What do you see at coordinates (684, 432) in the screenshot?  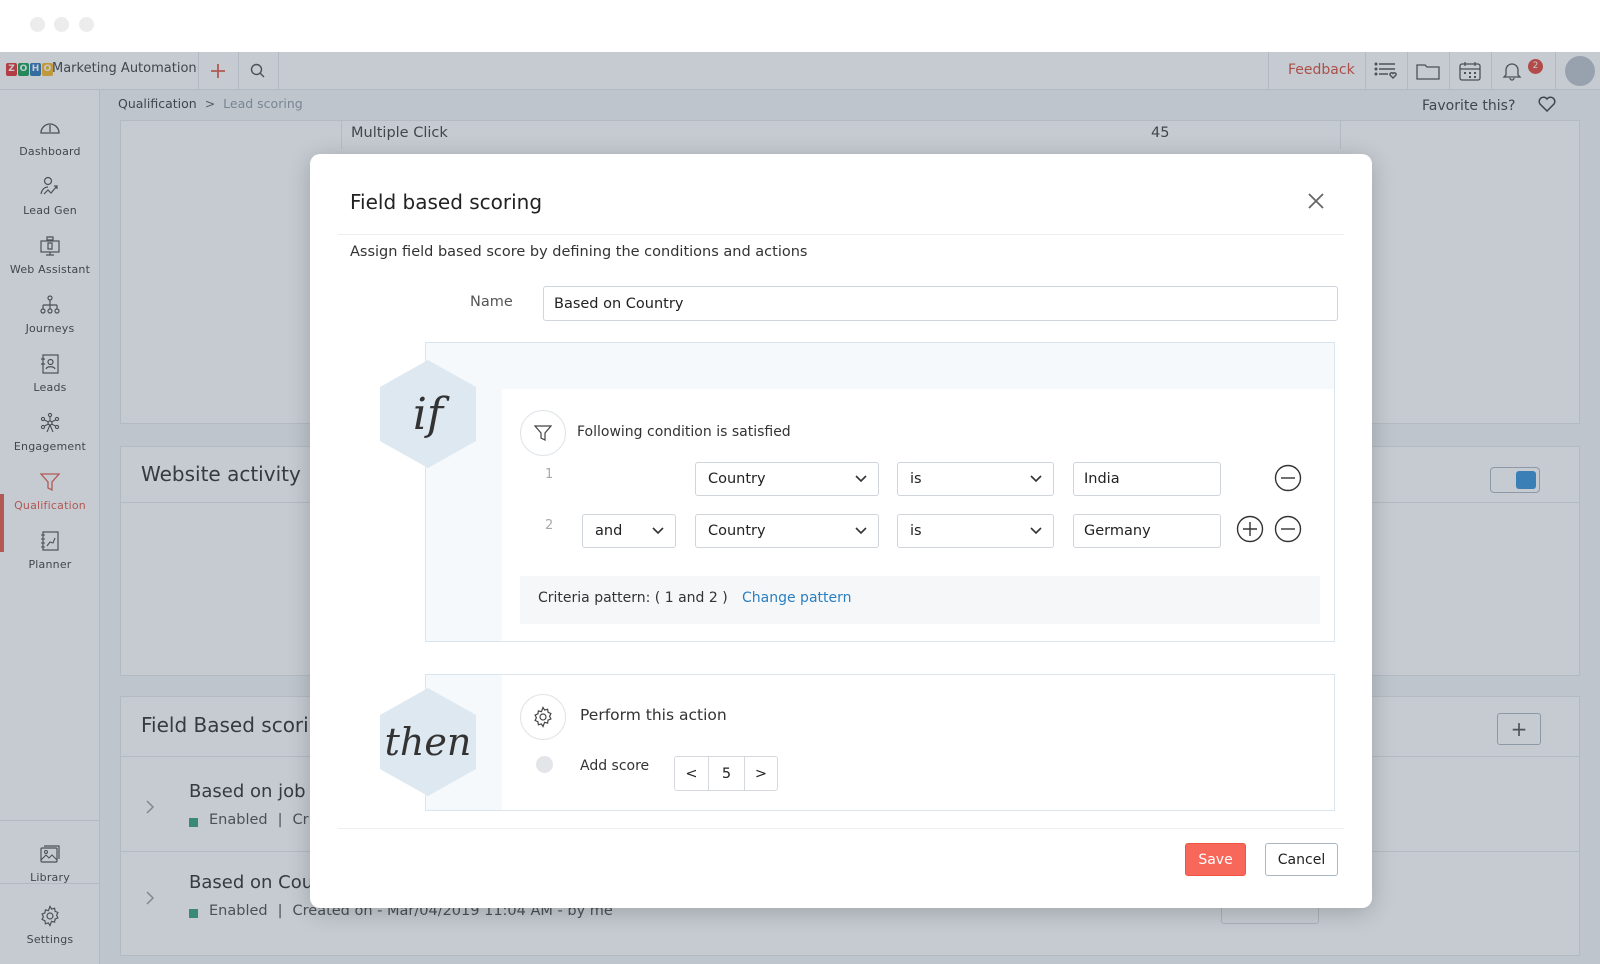 I see `condition-heading: Following condition is satisfied` at bounding box center [684, 432].